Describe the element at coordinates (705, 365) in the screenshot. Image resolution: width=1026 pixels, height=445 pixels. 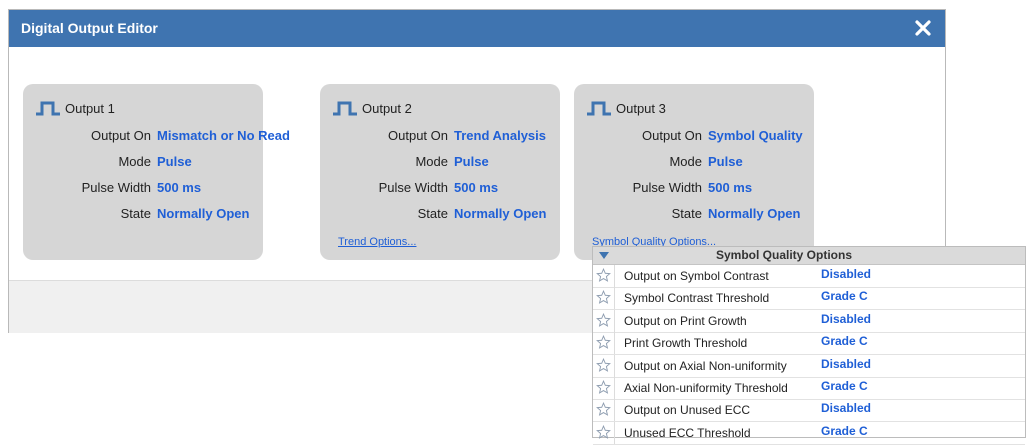
I see `option-label: Output on Axial Non-uniformity` at that location.